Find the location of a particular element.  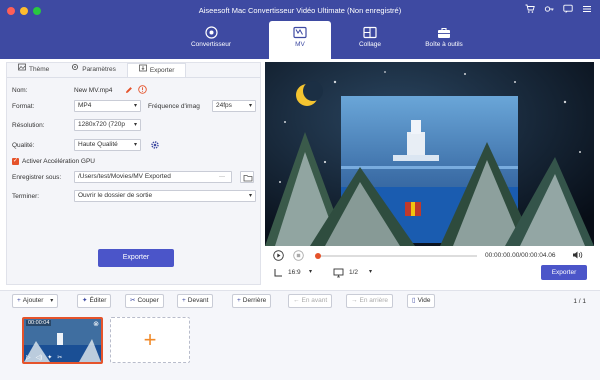

tab-convertisseur: Convertisseur is located at coordinates (211, 40).